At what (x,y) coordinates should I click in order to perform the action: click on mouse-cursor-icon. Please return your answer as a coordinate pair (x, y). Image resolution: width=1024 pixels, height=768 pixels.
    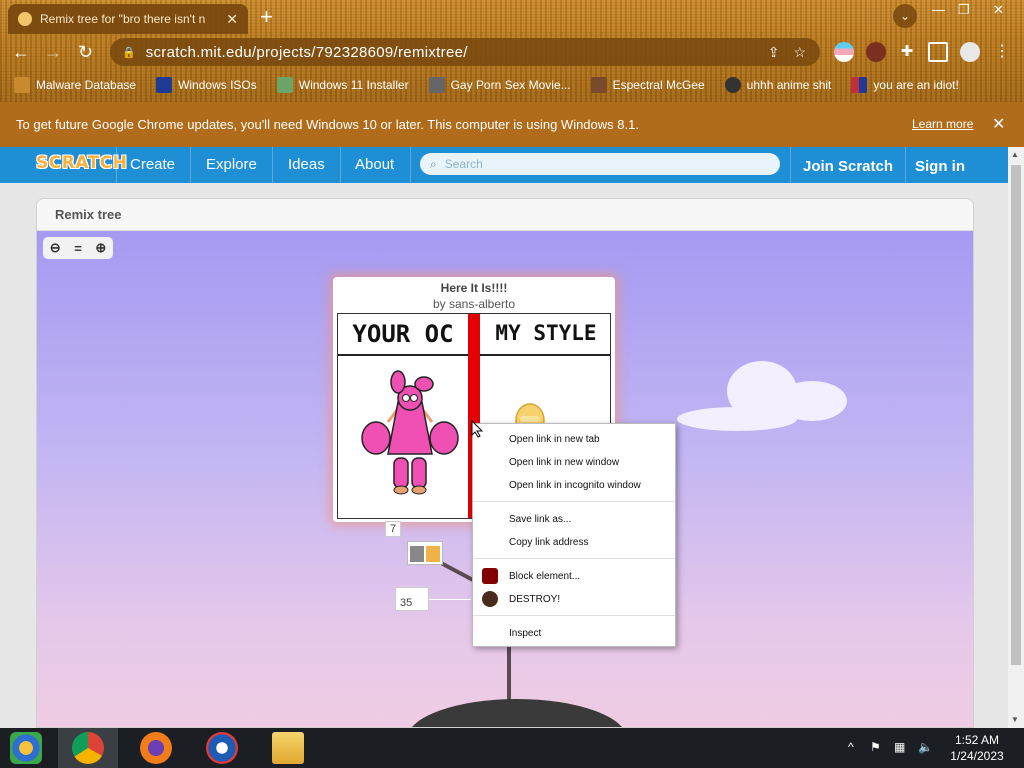
    Looking at the image, I should click on (477, 429).